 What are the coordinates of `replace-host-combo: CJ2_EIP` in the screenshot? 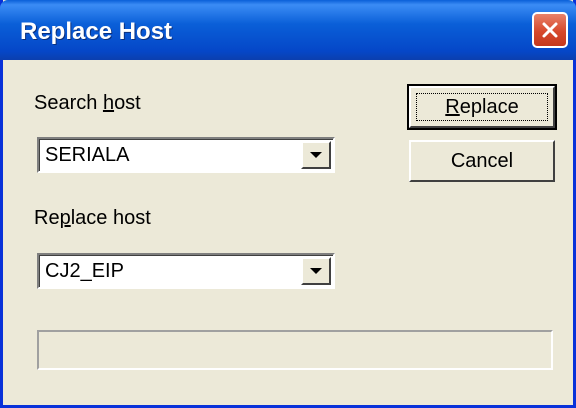 It's located at (186, 271).